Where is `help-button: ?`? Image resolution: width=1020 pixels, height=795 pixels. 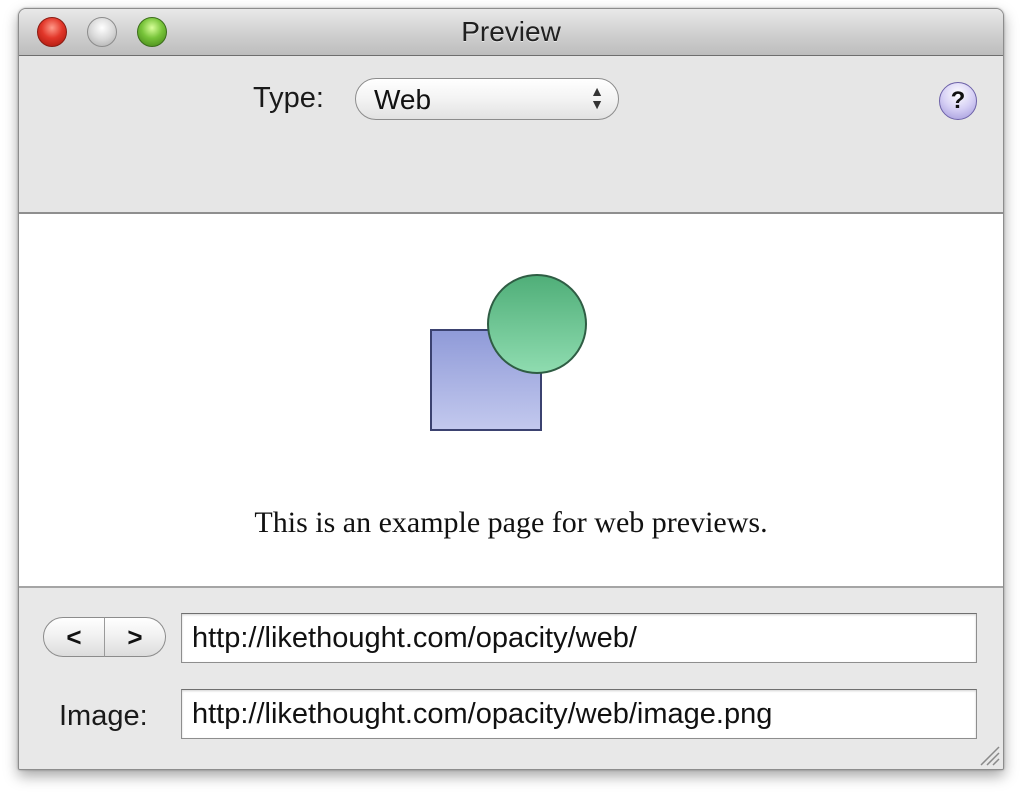
help-button: ? is located at coordinates (958, 101).